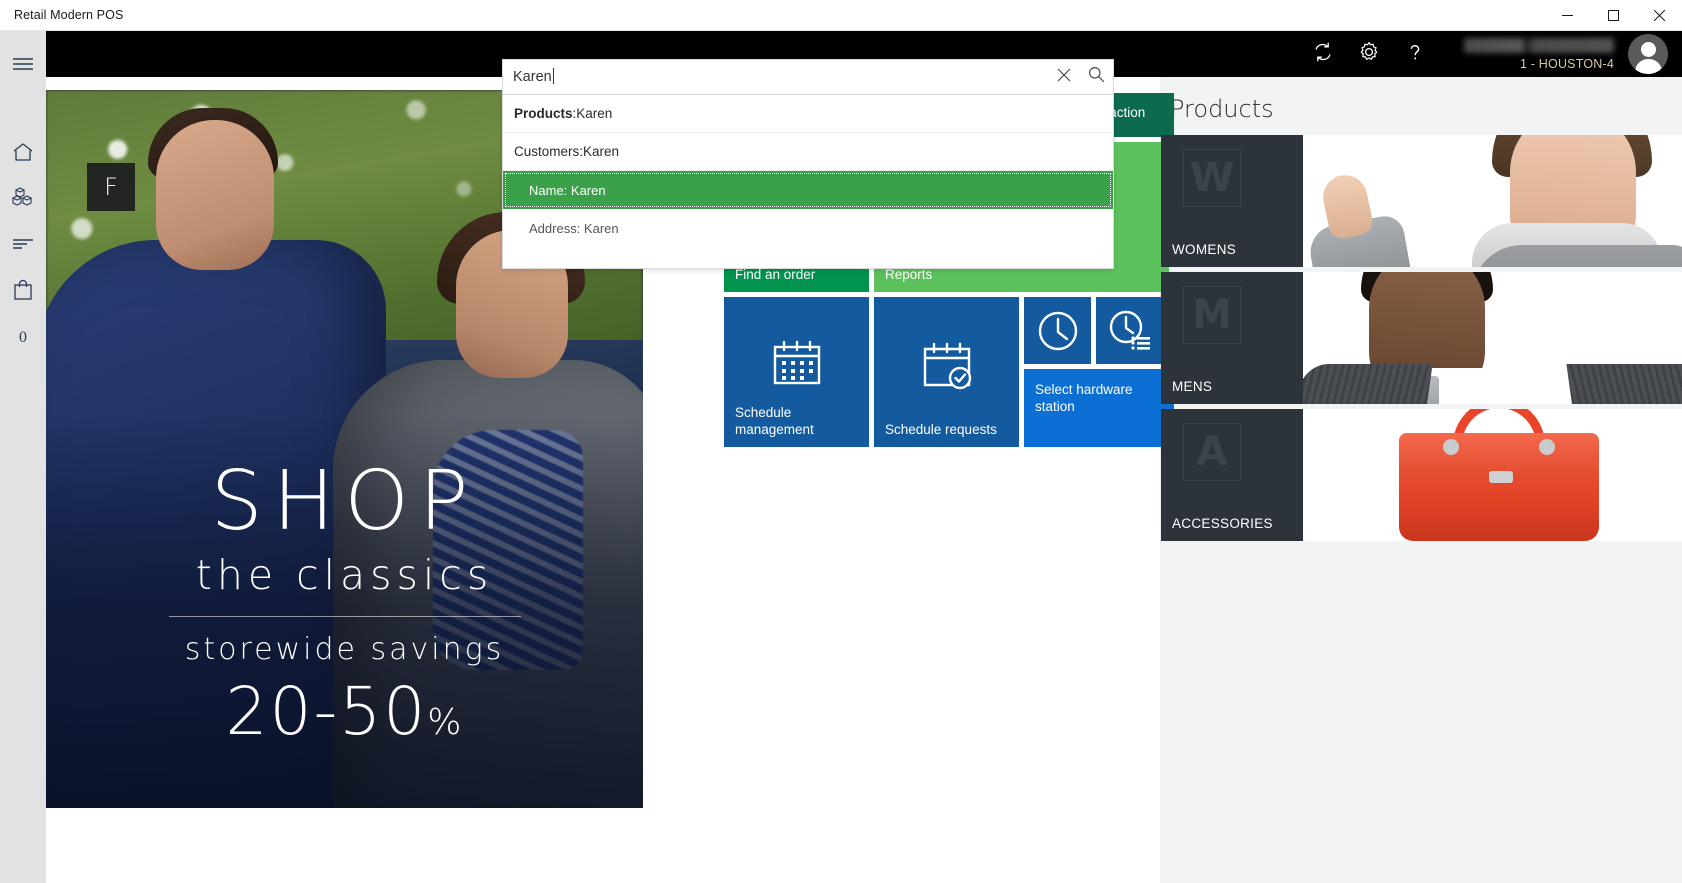 The height and width of the screenshot is (883, 1682). Describe the element at coordinates (796, 372) in the screenshot. I see `tile-schedule-management: Schedule management` at that location.